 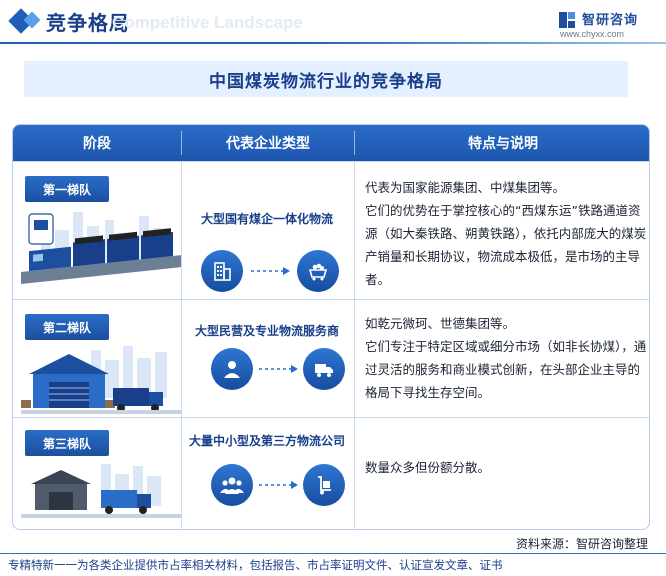 What do you see at coordinates (222, 271) in the screenshot?
I see `building-icon` at bounding box center [222, 271].